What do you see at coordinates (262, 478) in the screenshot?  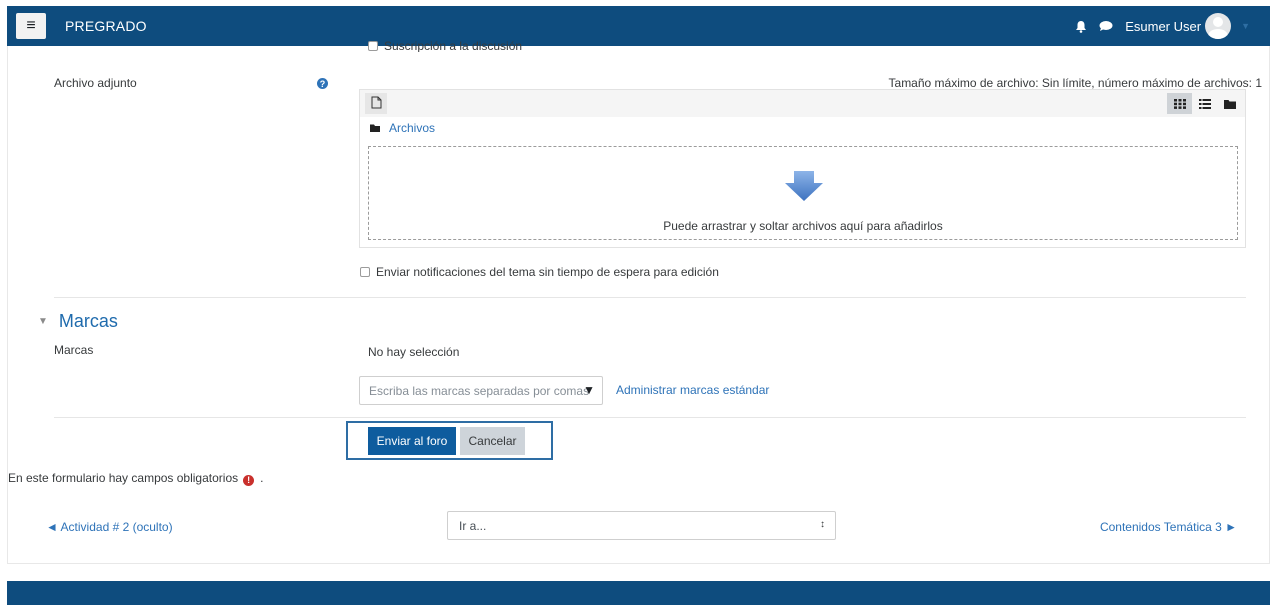 I see `required-note-suffix: .` at bounding box center [262, 478].